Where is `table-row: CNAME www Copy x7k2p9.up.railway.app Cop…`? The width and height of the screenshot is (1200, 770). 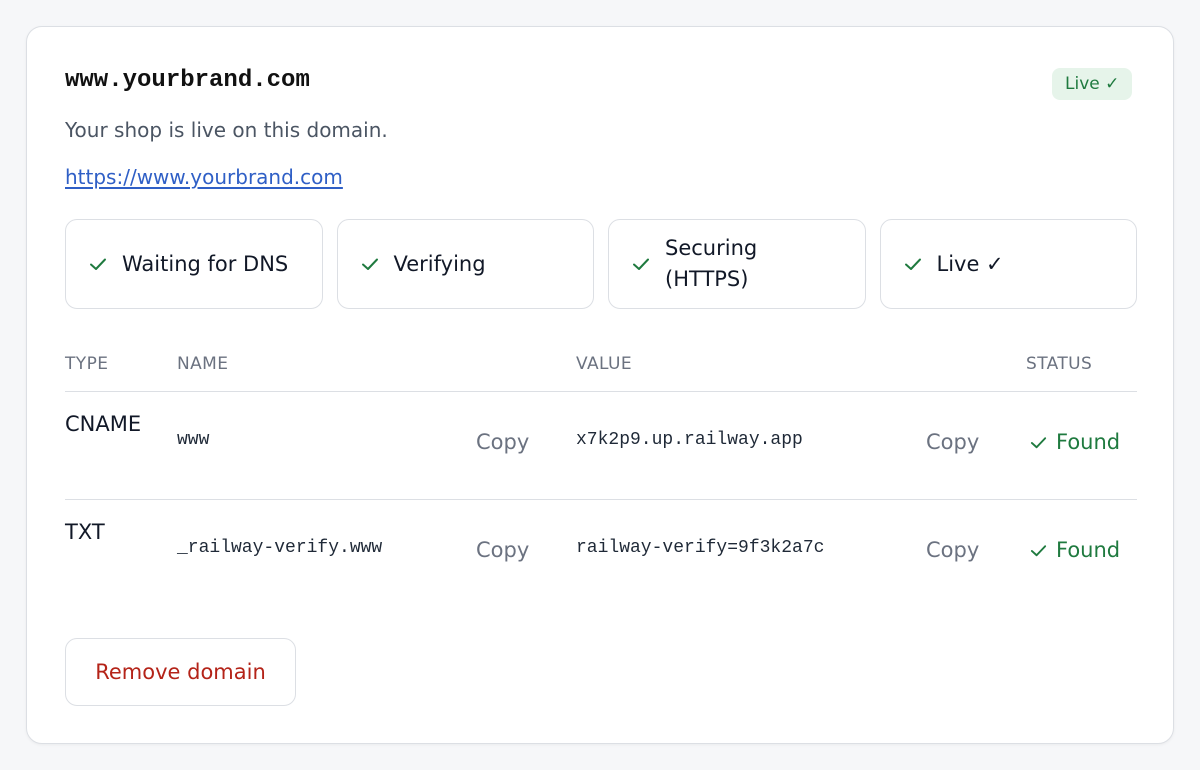
table-row: CNAME www Copy x7k2p9.up.railway.app Cop… is located at coordinates (601, 446).